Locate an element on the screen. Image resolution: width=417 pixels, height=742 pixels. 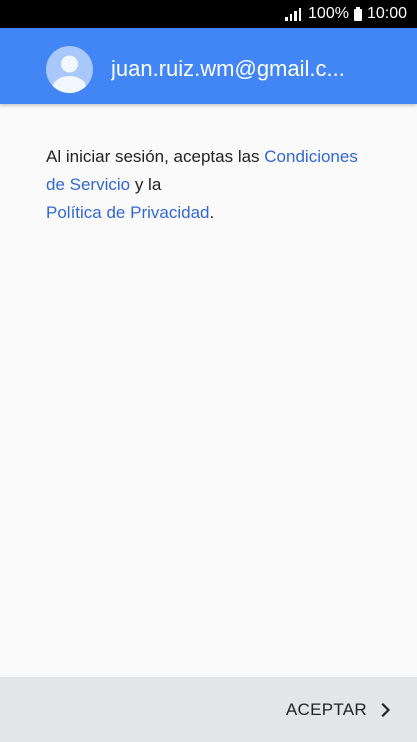
status-indicators: 100% 10:00 is located at coordinates (346, 14).